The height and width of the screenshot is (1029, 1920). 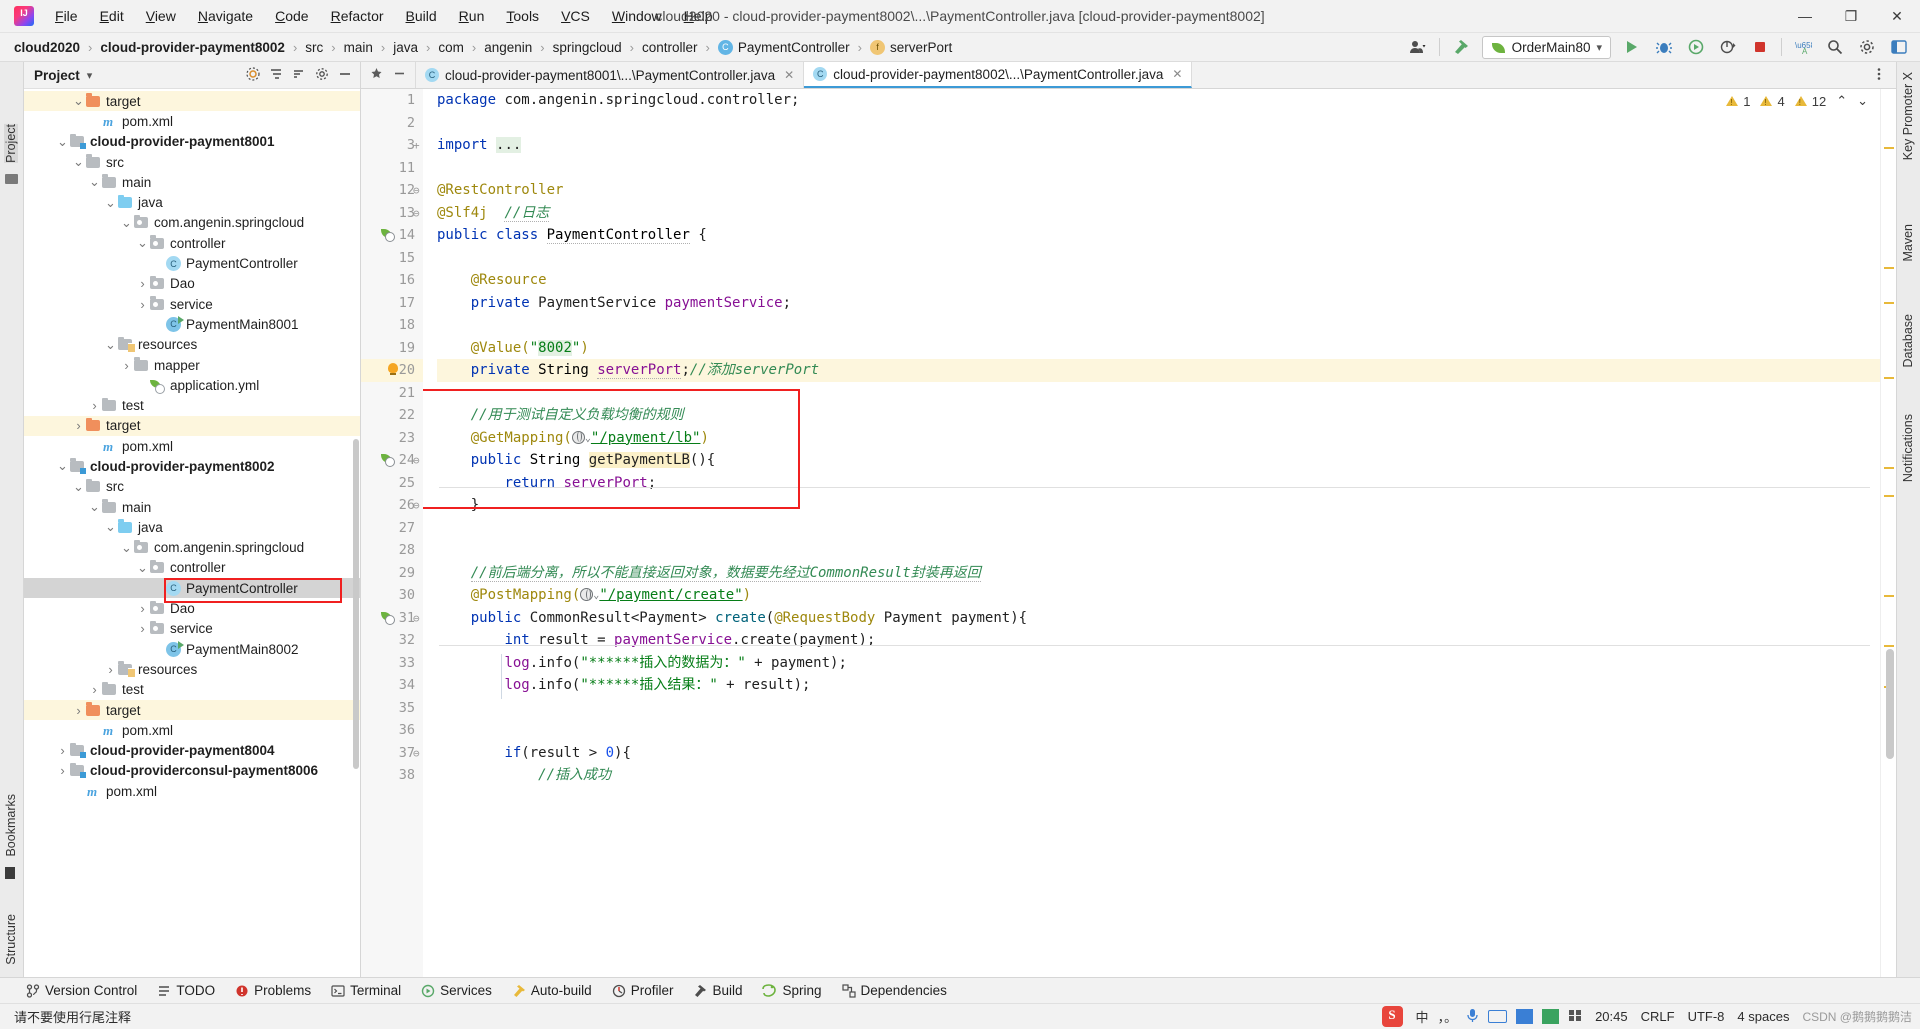 What do you see at coordinates (392, 393) in the screenshot?
I see `line-number: 21` at bounding box center [392, 393].